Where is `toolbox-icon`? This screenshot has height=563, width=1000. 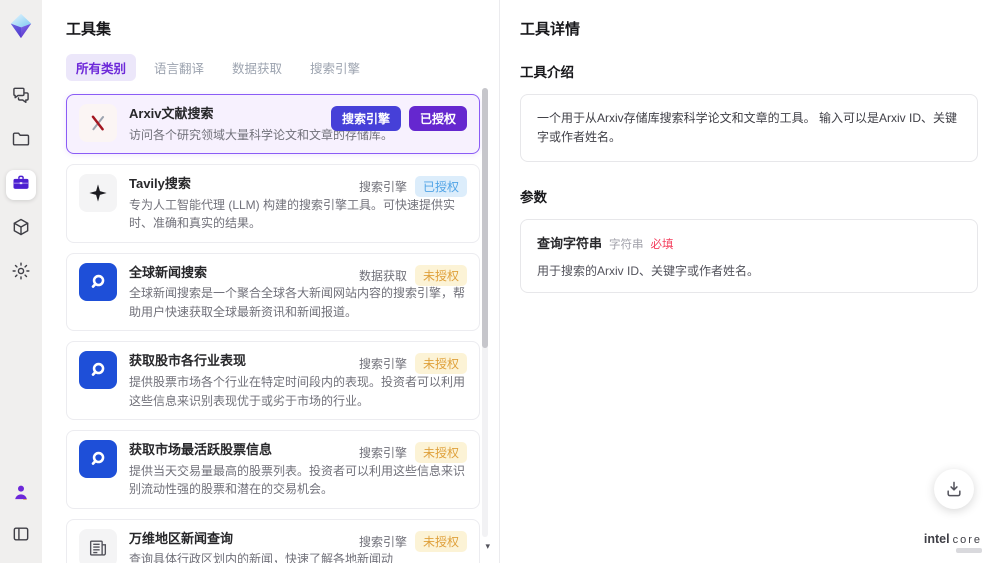
toolbox-icon is located at coordinates (21, 185).